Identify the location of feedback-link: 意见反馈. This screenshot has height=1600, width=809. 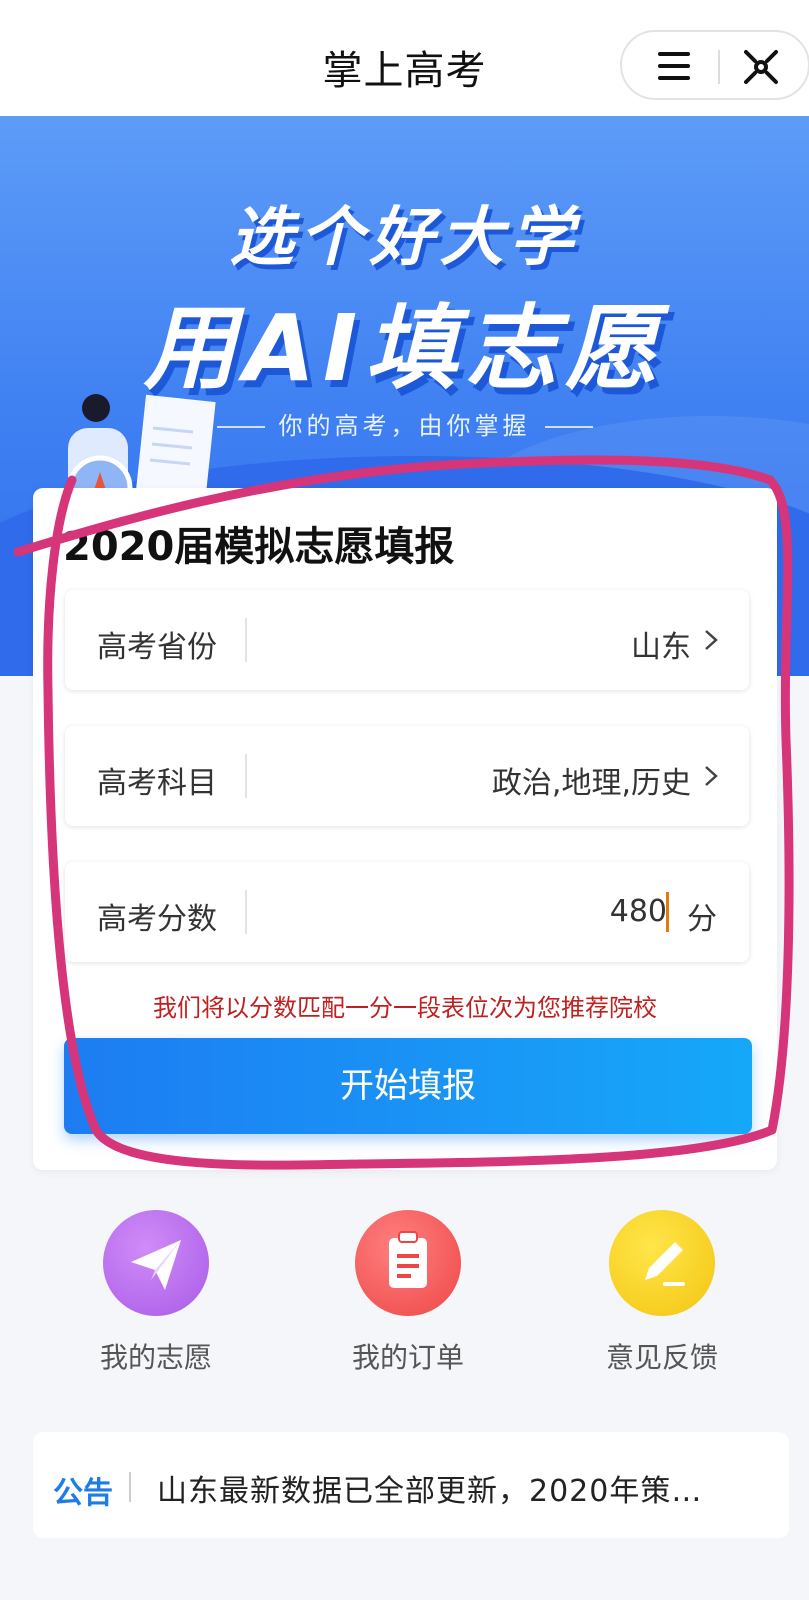
(662, 1293).